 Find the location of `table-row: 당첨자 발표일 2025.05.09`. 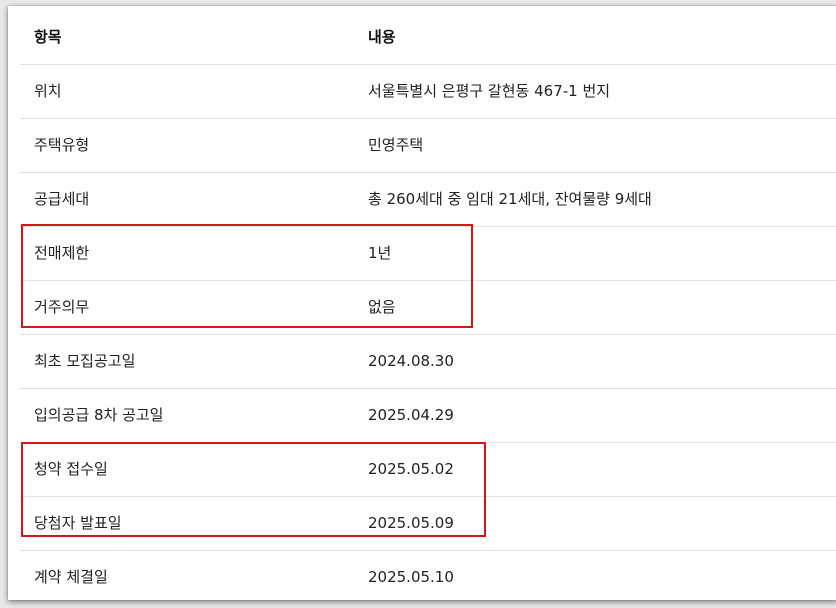

table-row: 당첨자 발표일 2025.05.09 is located at coordinates (428, 523).